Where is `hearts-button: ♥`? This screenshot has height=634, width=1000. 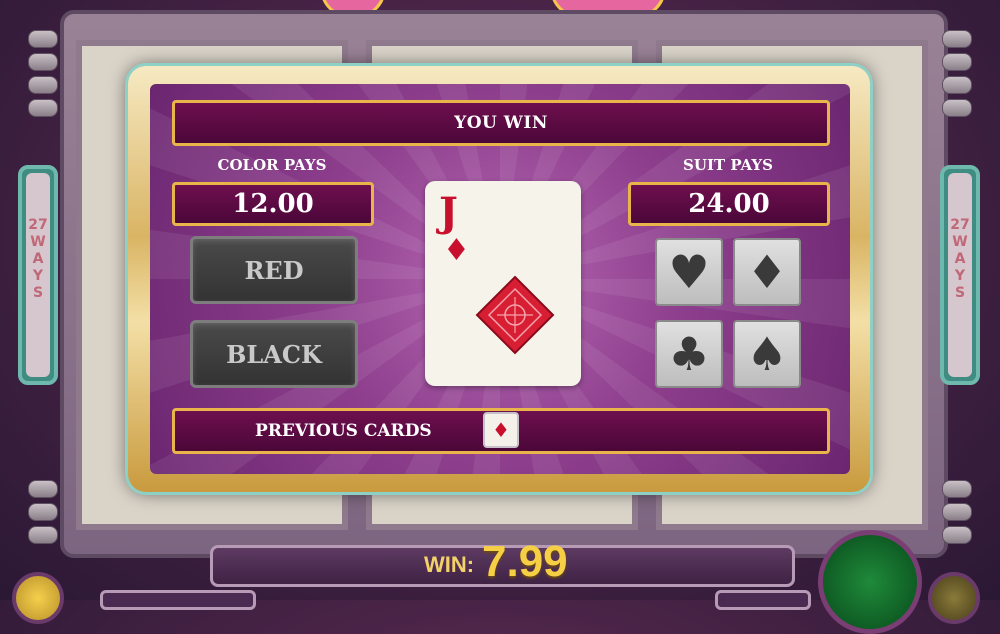 hearts-button: ♥ is located at coordinates (689, 272).